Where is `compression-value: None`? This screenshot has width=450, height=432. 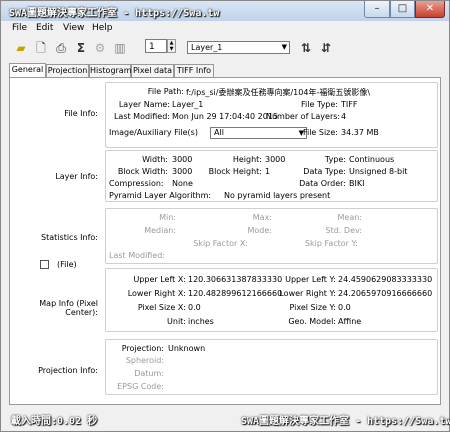
compression-value: None is located at coordinates (182, 183).